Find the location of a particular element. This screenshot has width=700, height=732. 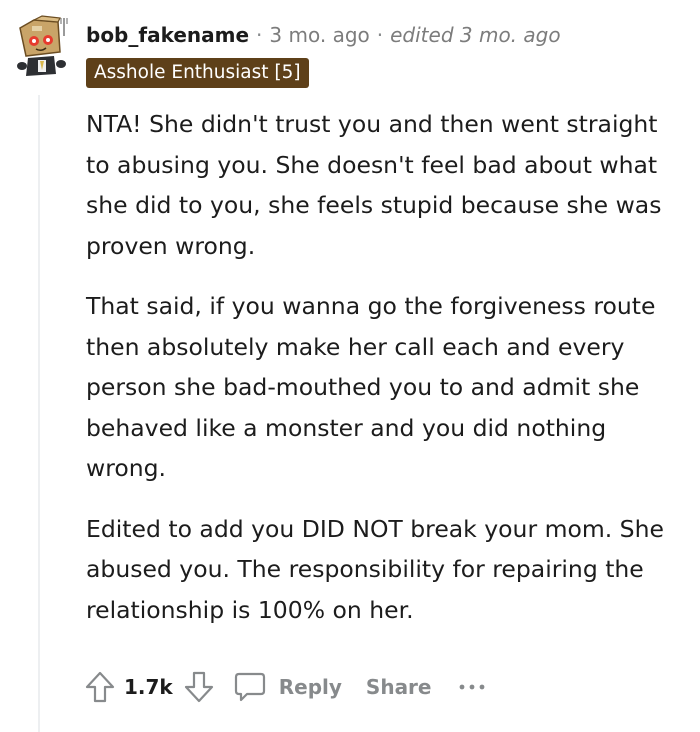

upvote-button is located at coordinates (100, 687).